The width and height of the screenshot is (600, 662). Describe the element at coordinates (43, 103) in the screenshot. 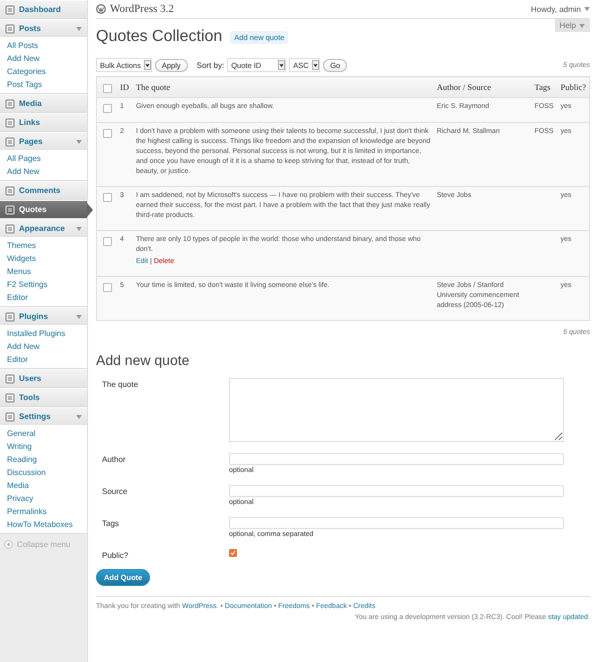

I see `menu-item: Media` at that location.